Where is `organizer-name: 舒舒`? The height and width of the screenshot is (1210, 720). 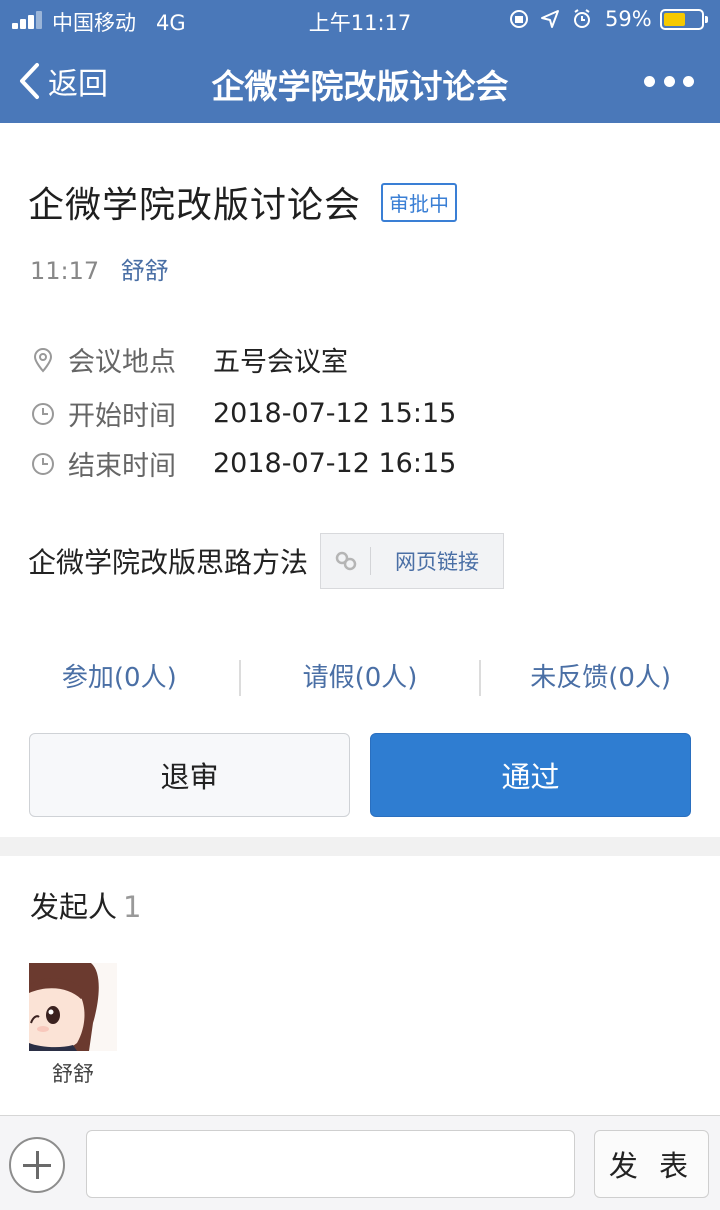
organizer-name: 舒舒 is located at coordinates (73, 1074).